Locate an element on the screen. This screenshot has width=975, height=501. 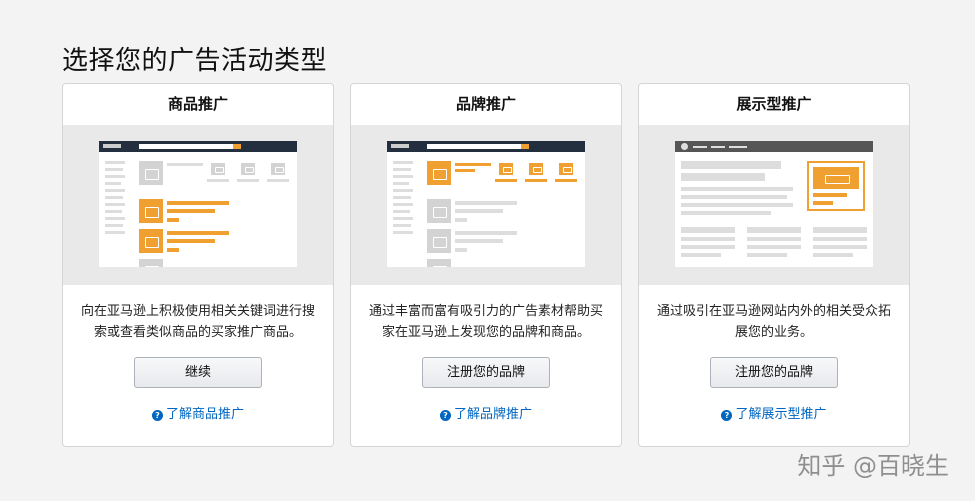
card-description: 通过吸引在亚马逊网站内外的相关受众拓展您的业务。 is located at coordinates (773, 322).